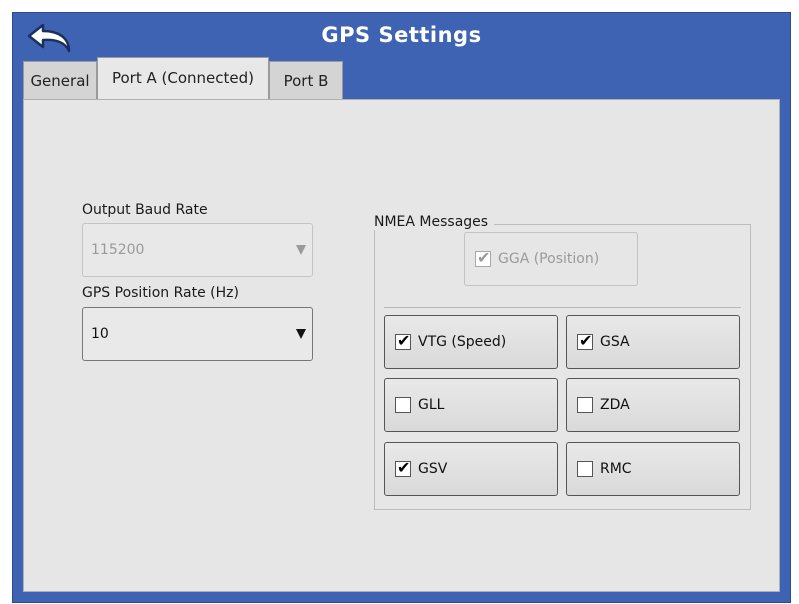 The width and height of the screenshot is (799, 604). What do you see at coordinates (118, 250) in the screenshot?
I see `baud-rate-value: 115200` at bounding box center [118, 250].